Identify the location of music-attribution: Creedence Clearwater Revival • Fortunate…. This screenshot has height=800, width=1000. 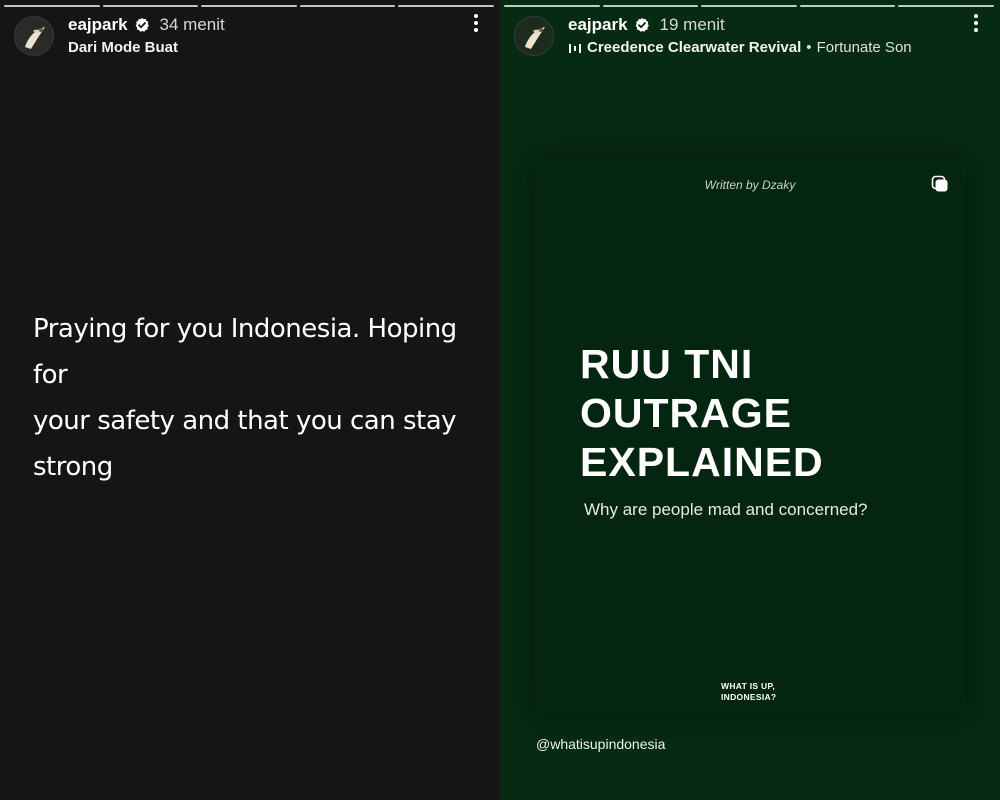
(740, 48).